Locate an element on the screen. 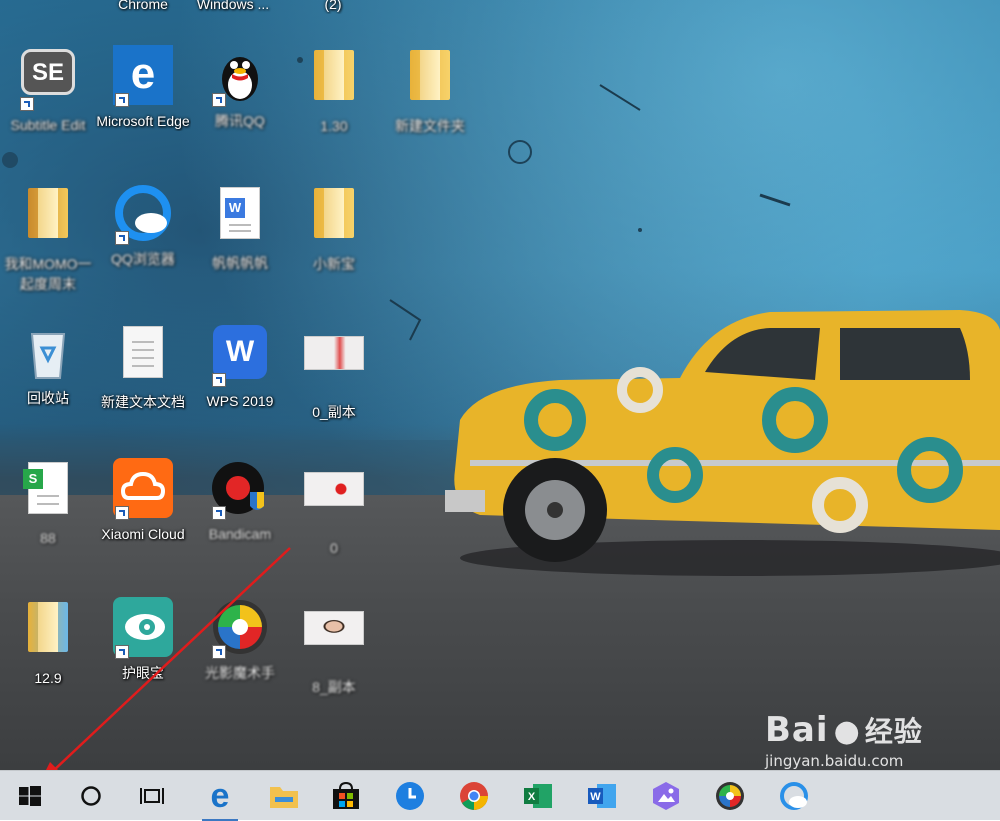 The image size is (1000, 821). desktop-icon-wps-document: W 帆帆帆帆 is located at coordinates (240, 228).